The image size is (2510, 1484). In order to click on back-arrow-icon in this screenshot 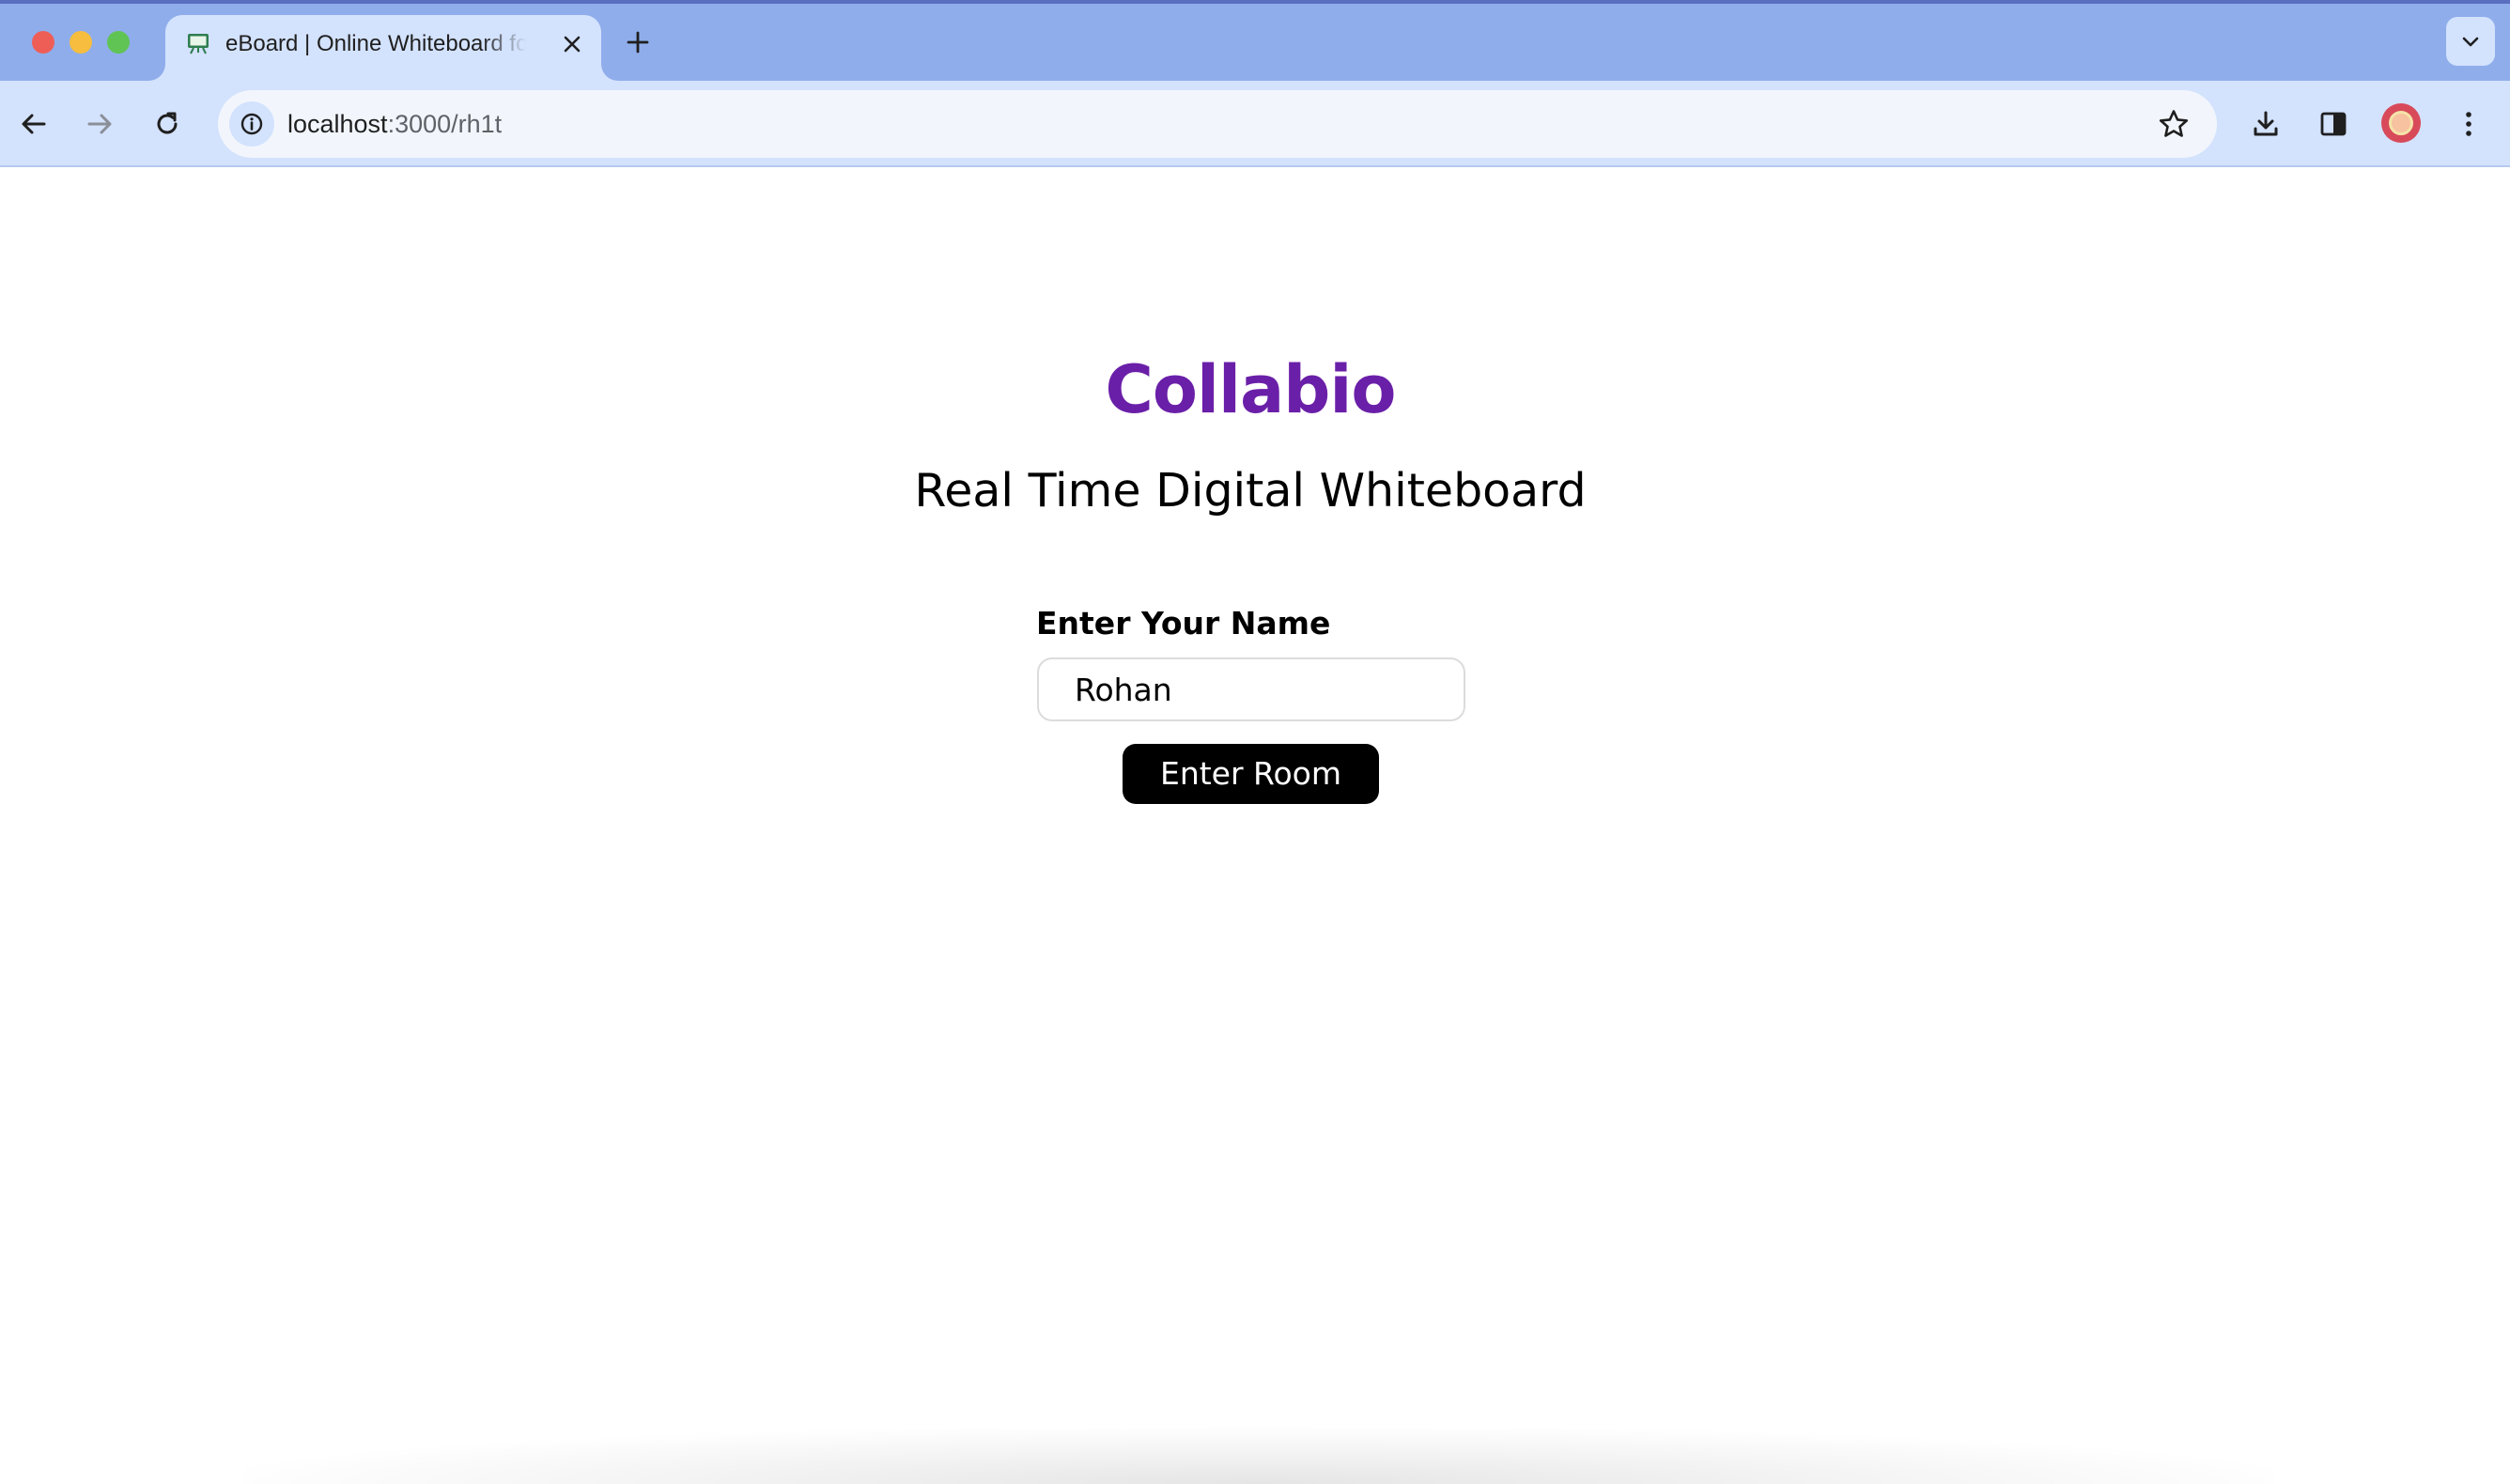, I will do `click(34, 124)`.